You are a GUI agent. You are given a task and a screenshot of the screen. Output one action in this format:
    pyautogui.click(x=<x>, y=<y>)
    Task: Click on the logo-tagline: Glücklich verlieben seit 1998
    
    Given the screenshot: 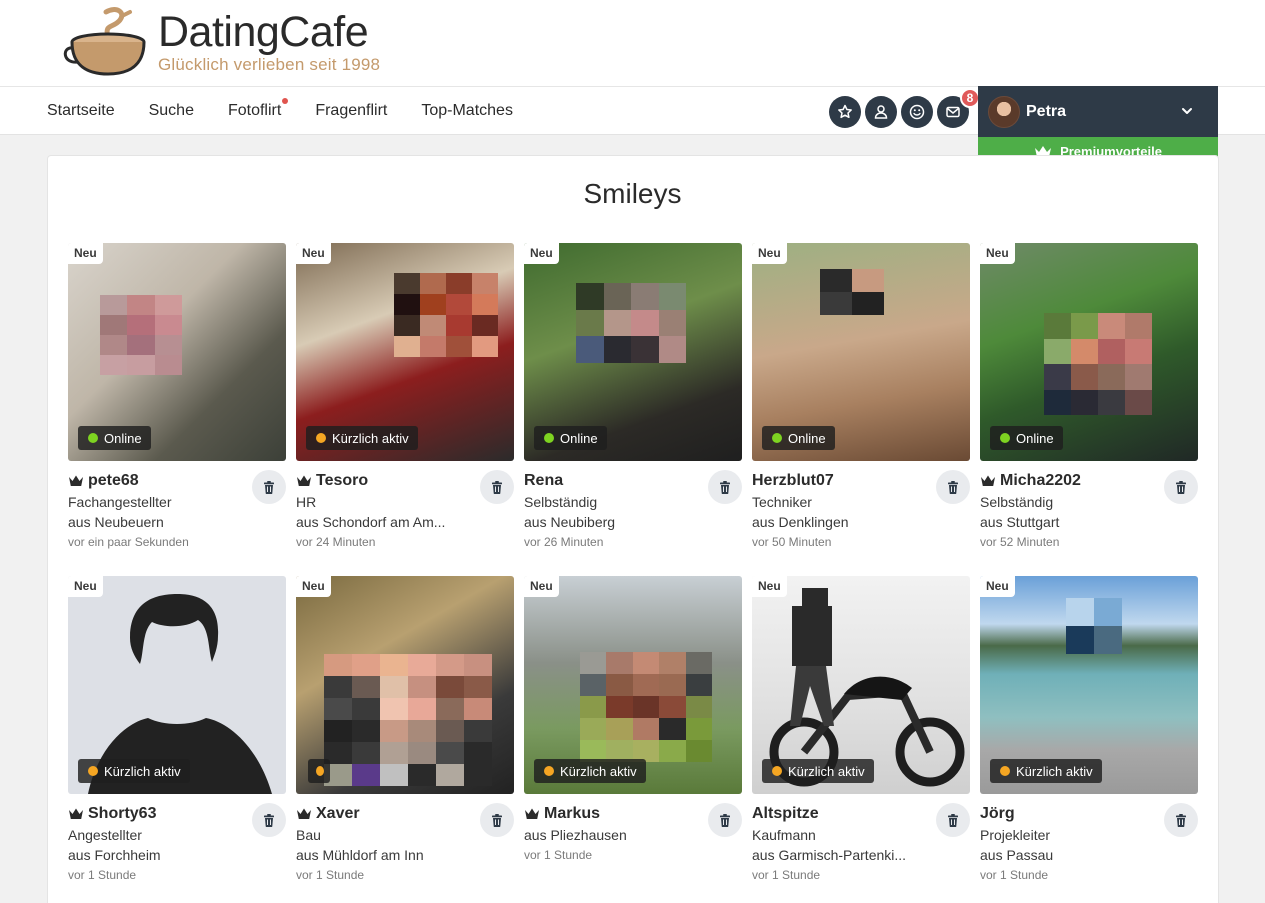 What is the action you would take?
    pyautogui.click(x=269, y=64)
    